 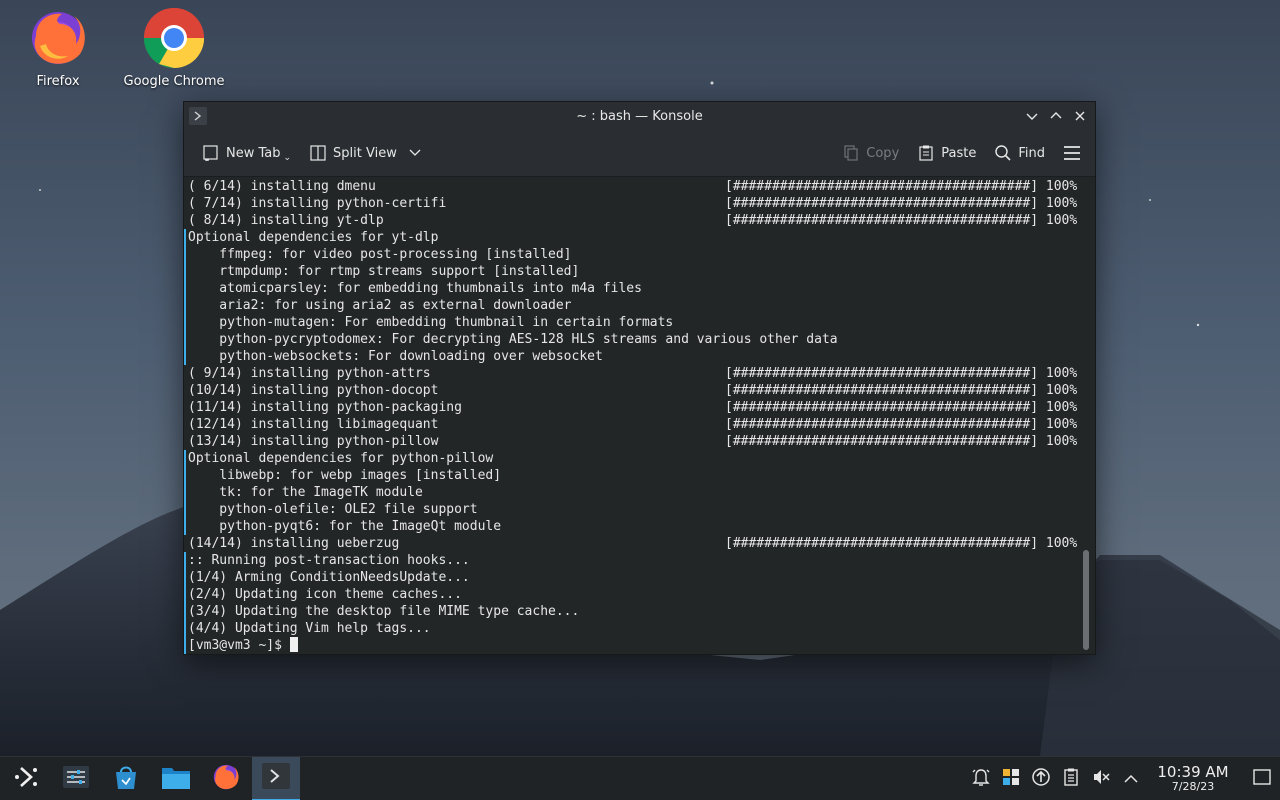 I want to click on split-view-button: Split View, so click(x=365, y=153).